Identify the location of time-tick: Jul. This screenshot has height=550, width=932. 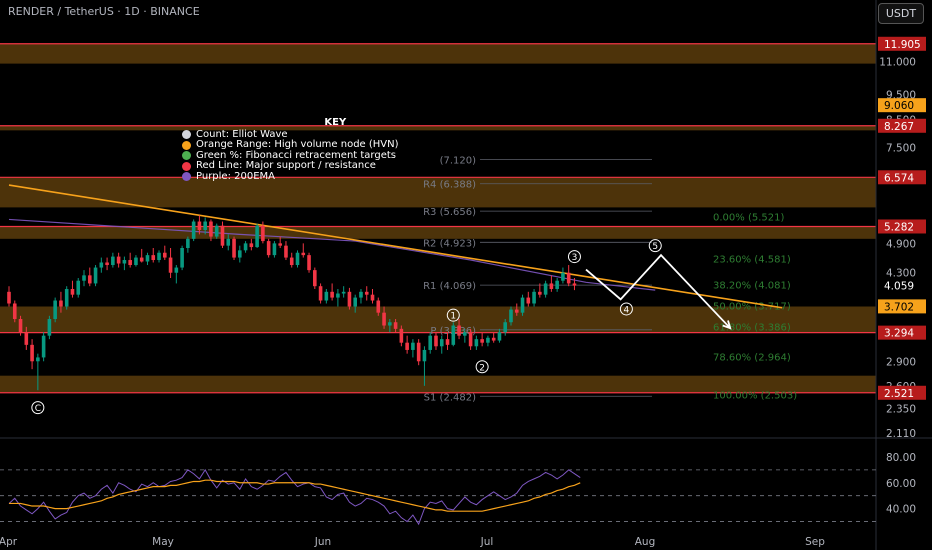
(487, 542).